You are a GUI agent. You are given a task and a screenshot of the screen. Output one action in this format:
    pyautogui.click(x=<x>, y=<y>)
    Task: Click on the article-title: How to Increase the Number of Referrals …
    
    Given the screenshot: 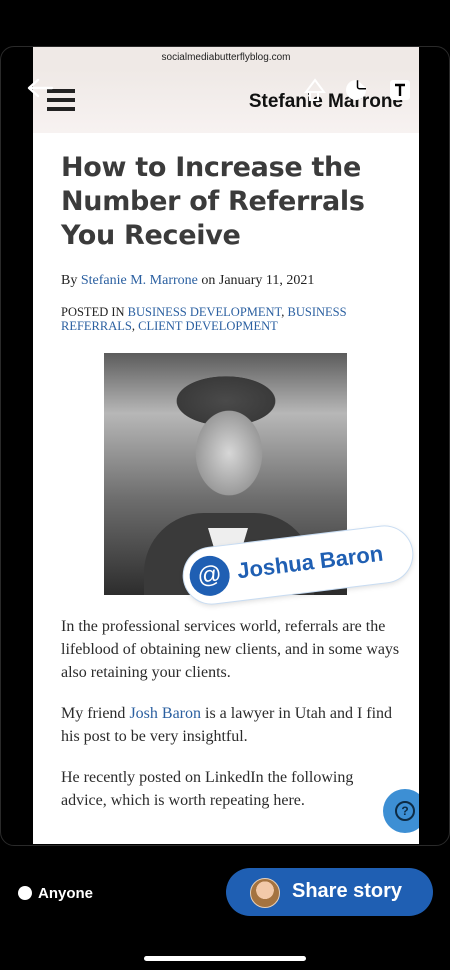 What is the action you would take?
    pyautogui.click(x=213, y=201)
    